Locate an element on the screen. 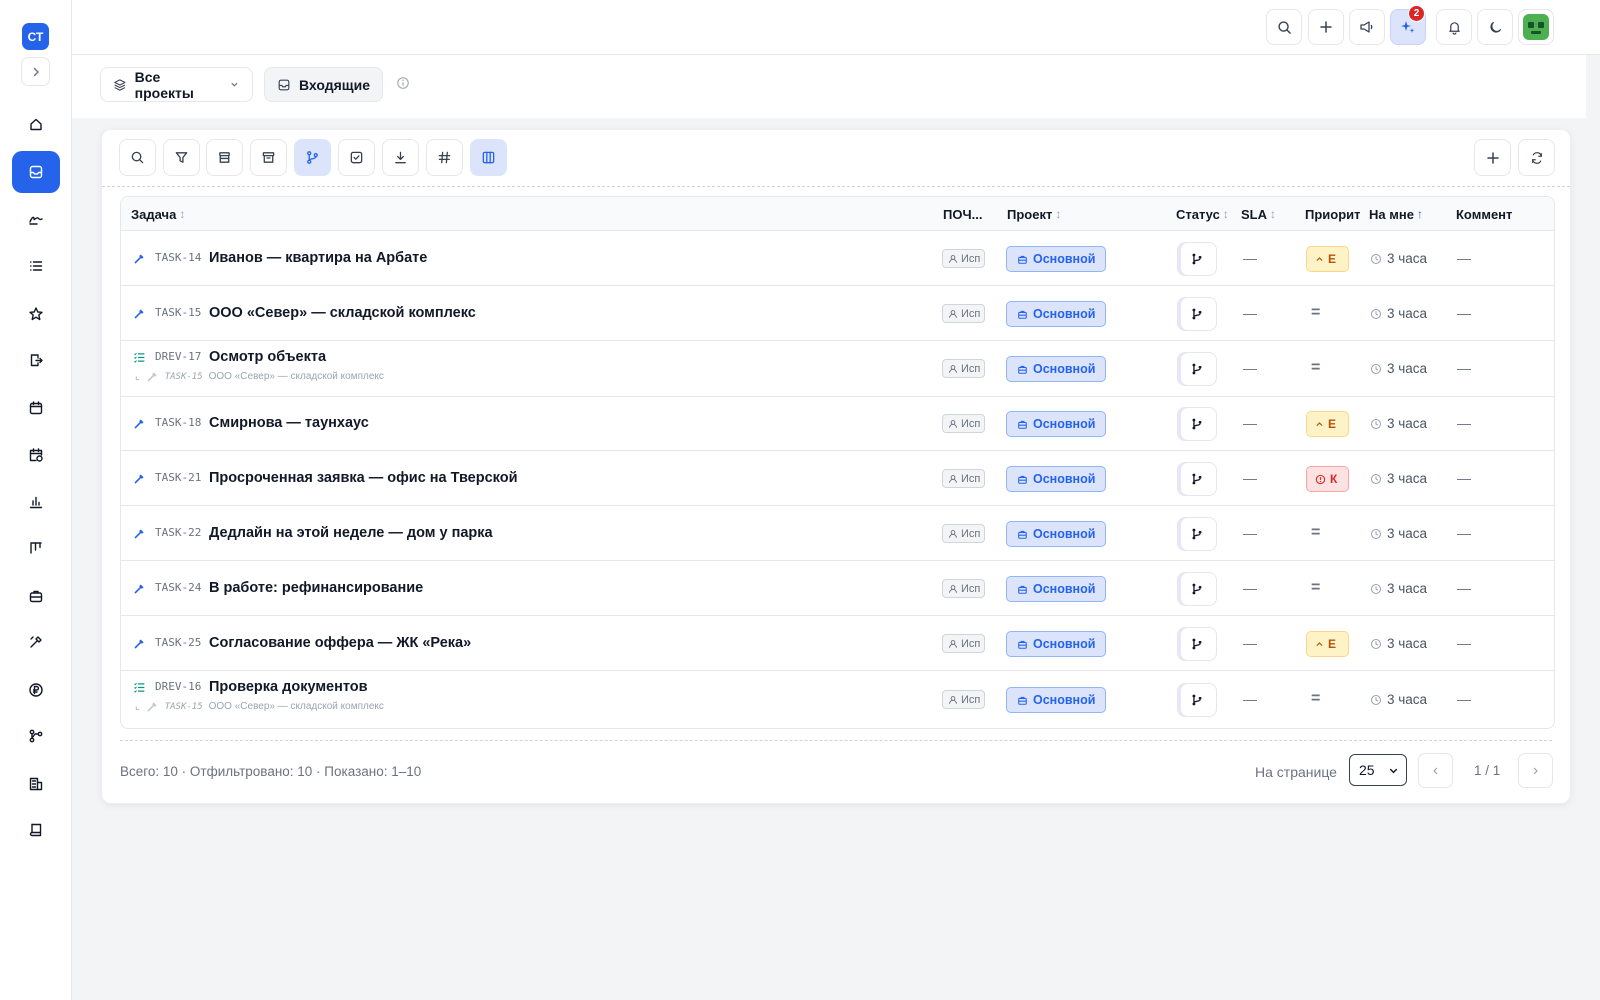  sidebar-item-inbox is located at coordinates (36, 172).